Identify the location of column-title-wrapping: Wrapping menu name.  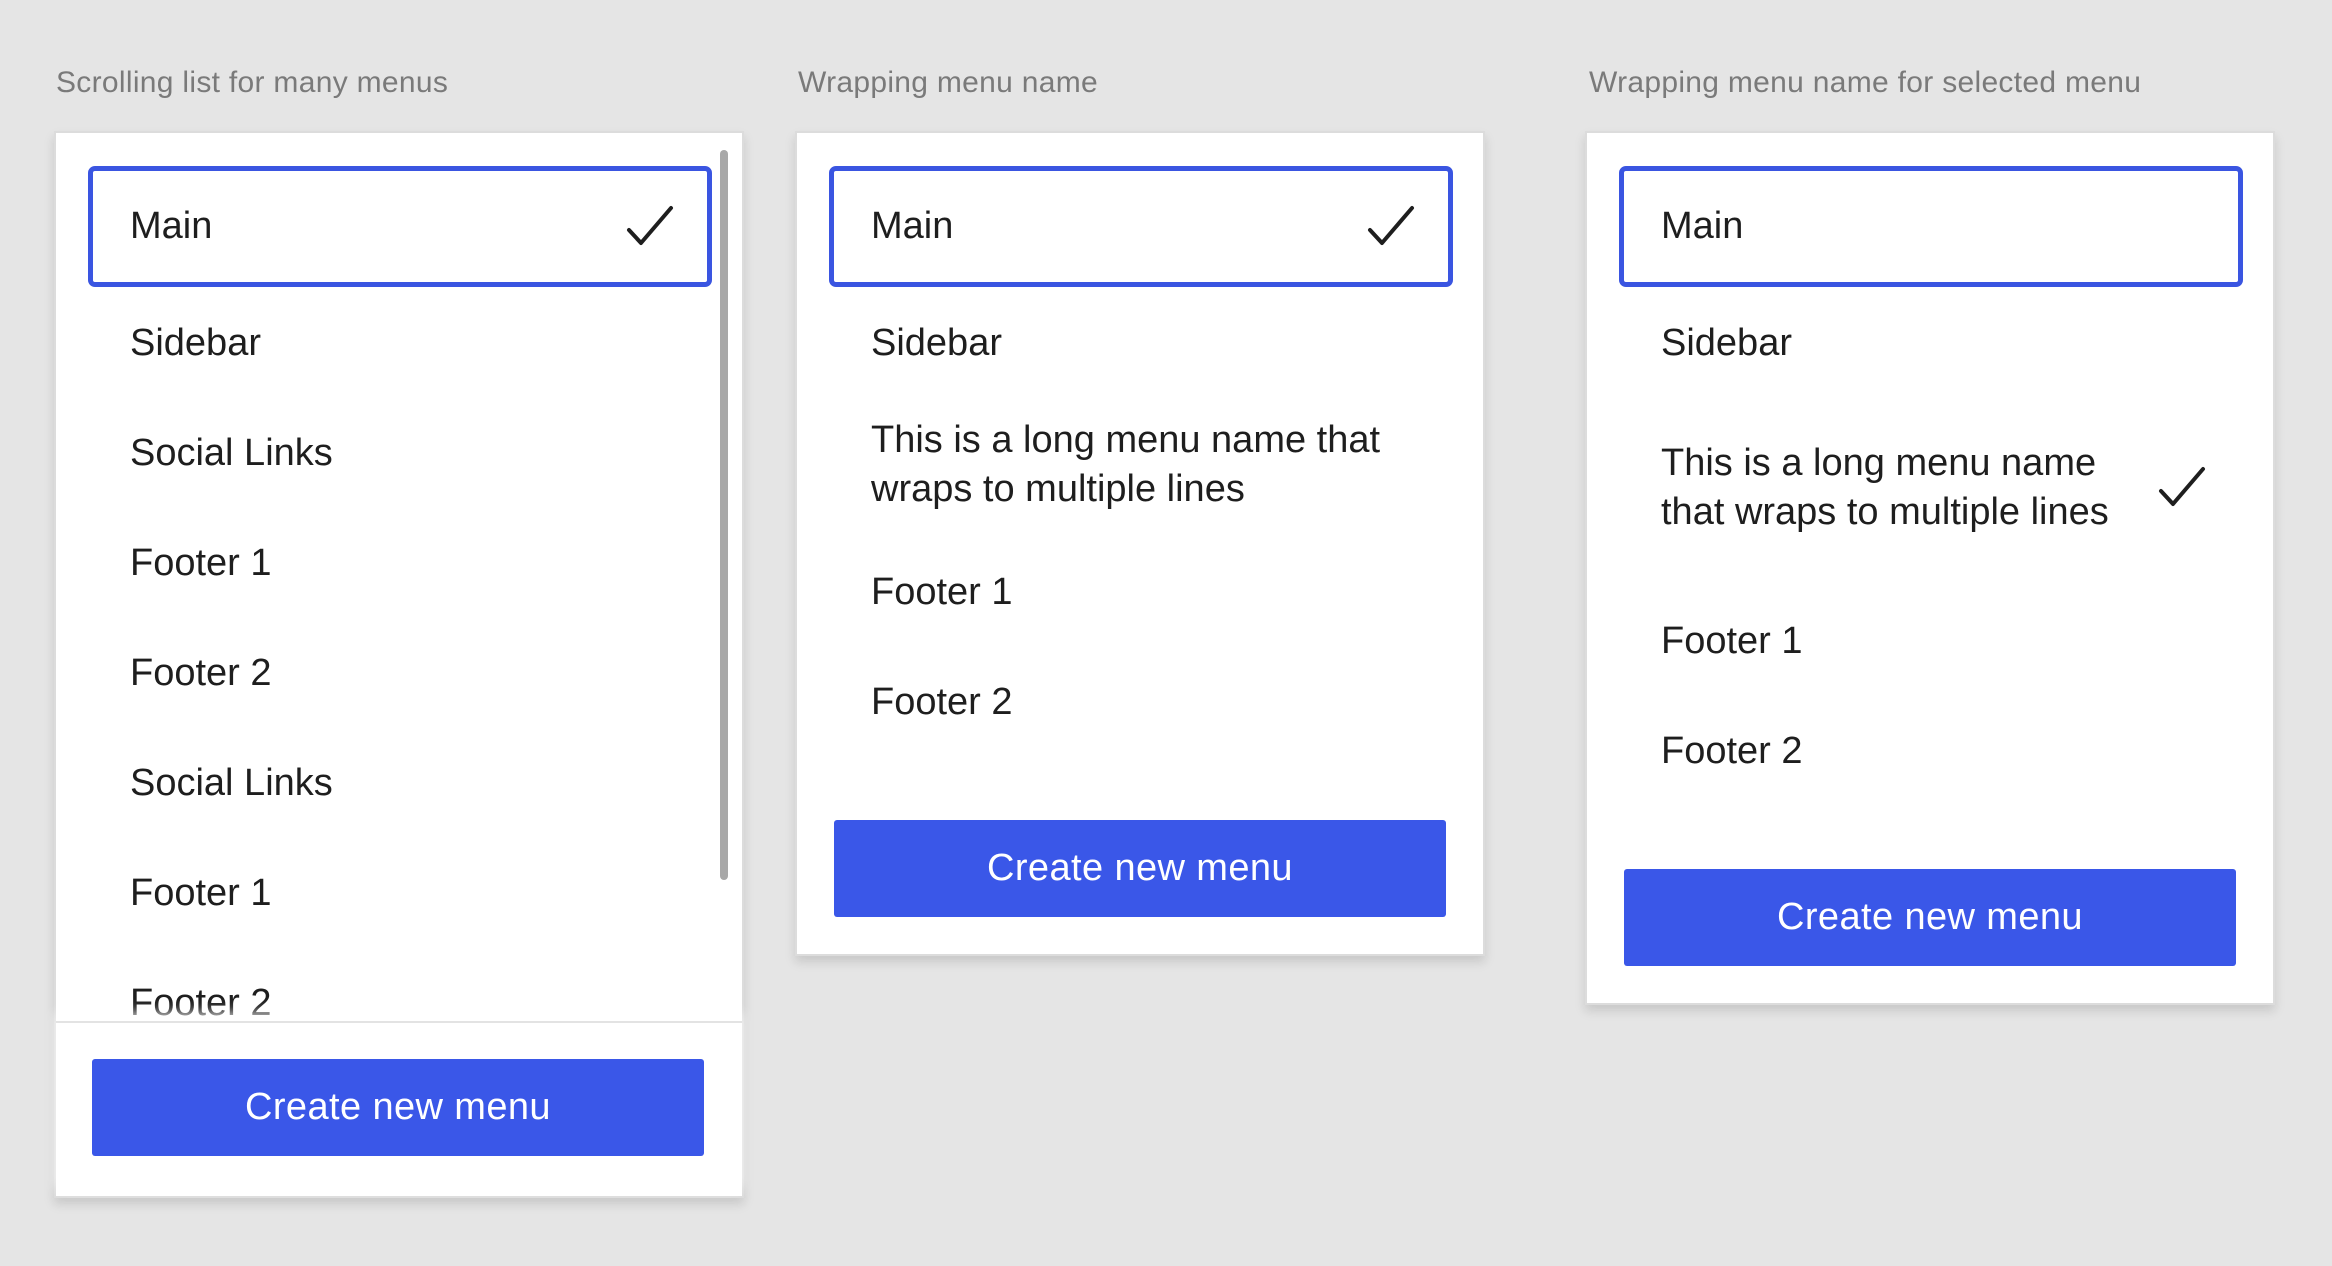
(948, 82).